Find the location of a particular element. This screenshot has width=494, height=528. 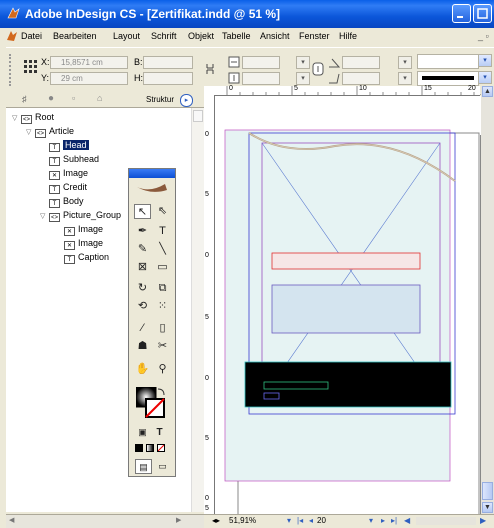

minimize-button is located at coordinates (461, 13).